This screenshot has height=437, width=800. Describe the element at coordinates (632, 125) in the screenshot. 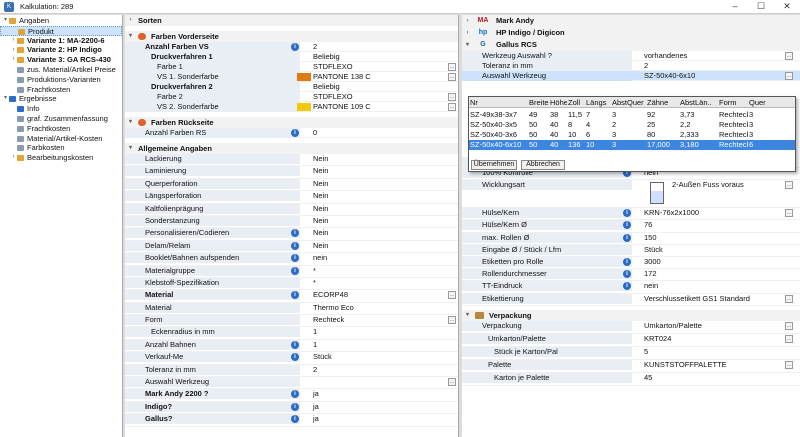

I see `grid-row: SZ-50x40-3x5 50 40 8 4 2 25 2,2 Rechteck 3` at that location.